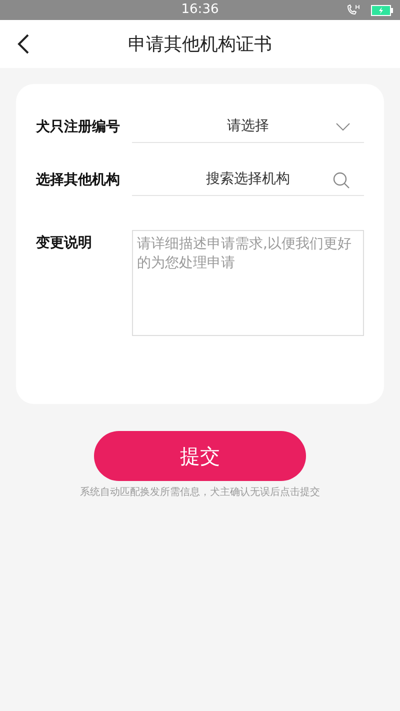  Describe the element at coordinates (200, 493) in the screenshot. I see `submit-note: 系统自动匹配换发所需信息，犬主确认无误后点击提交` at that location.